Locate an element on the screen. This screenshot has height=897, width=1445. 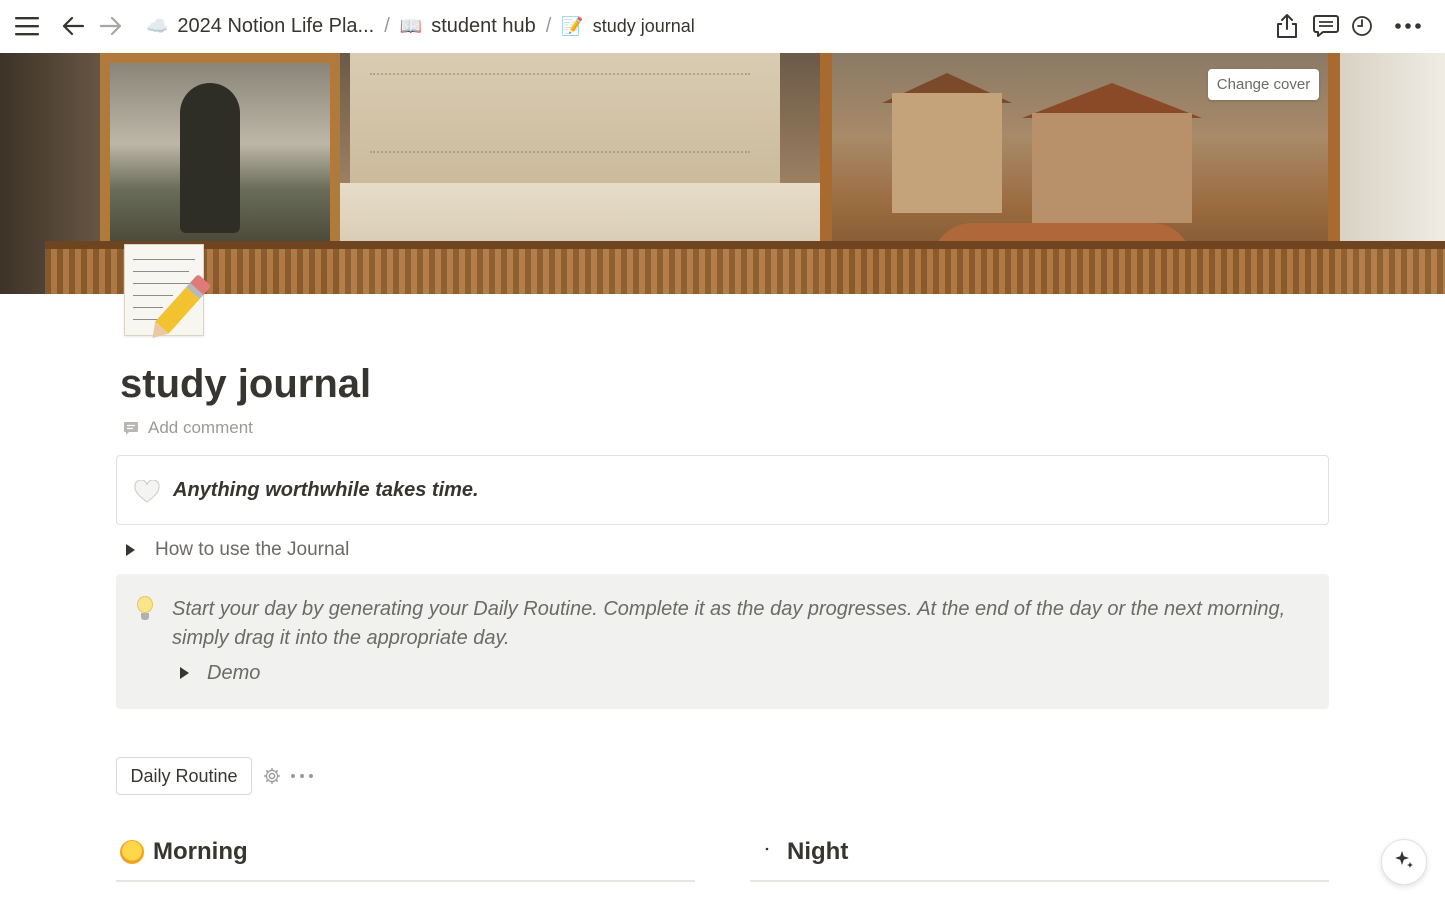
menu-icon is located at coordinates (27, 26).